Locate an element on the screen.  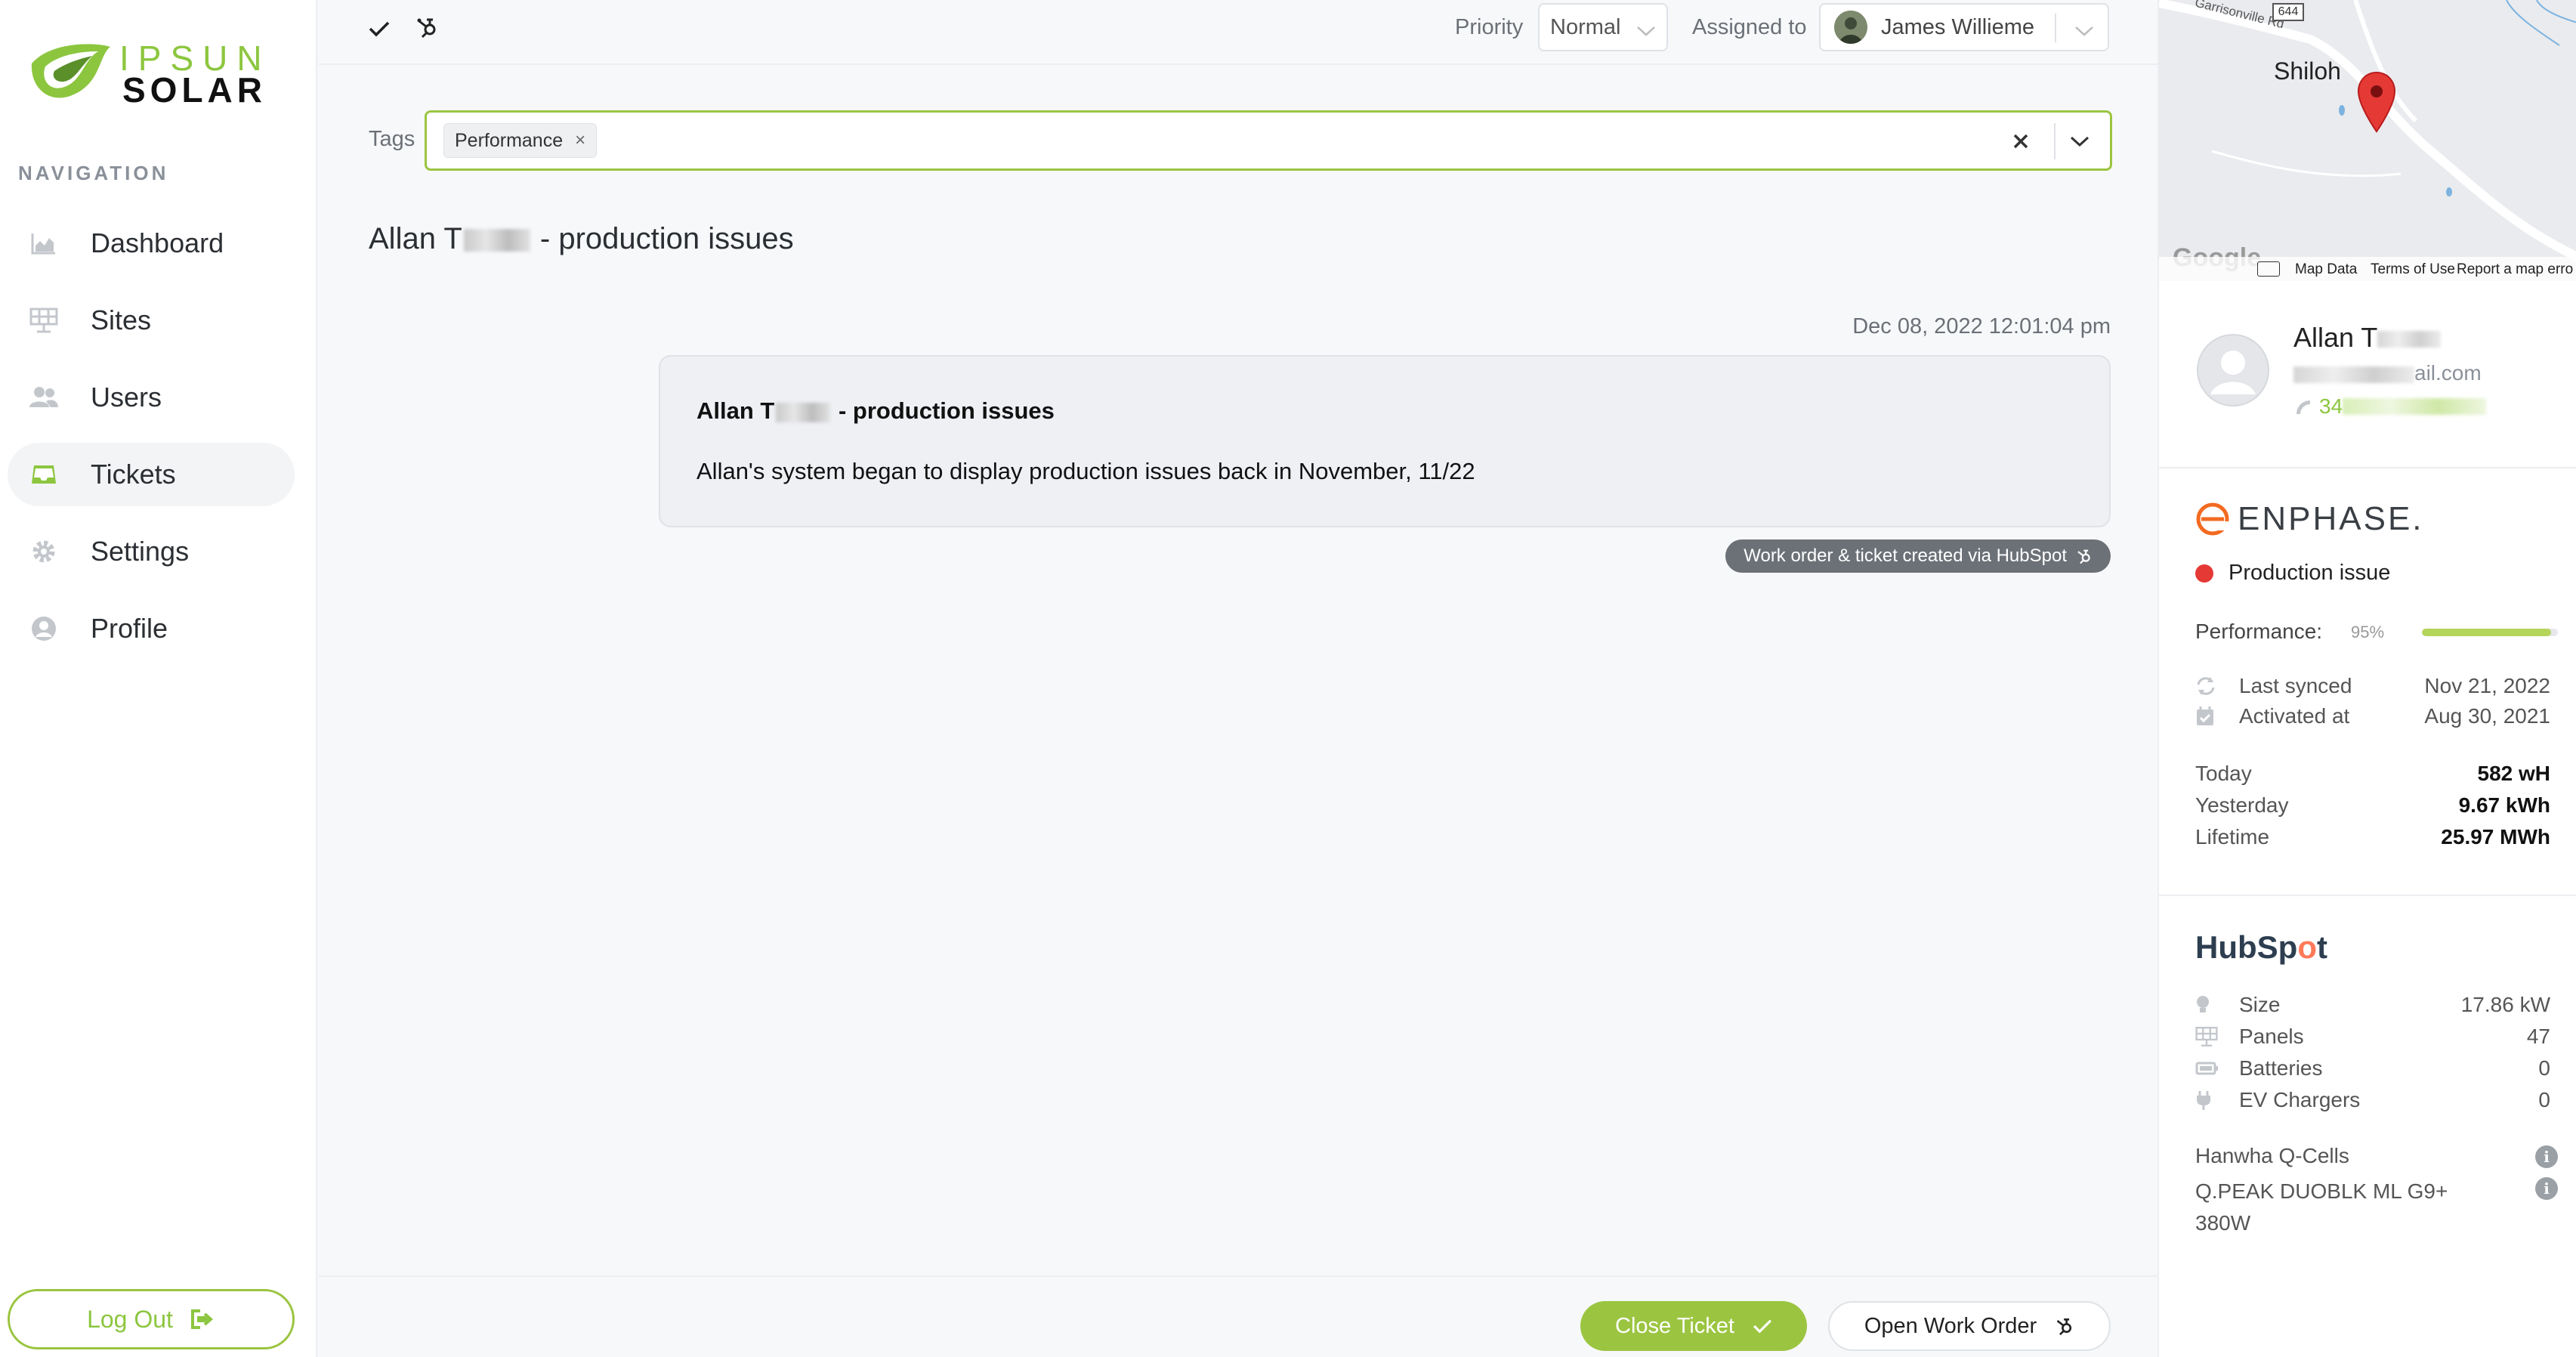
leaf-logo-icon is located at coordinates (70, 71).